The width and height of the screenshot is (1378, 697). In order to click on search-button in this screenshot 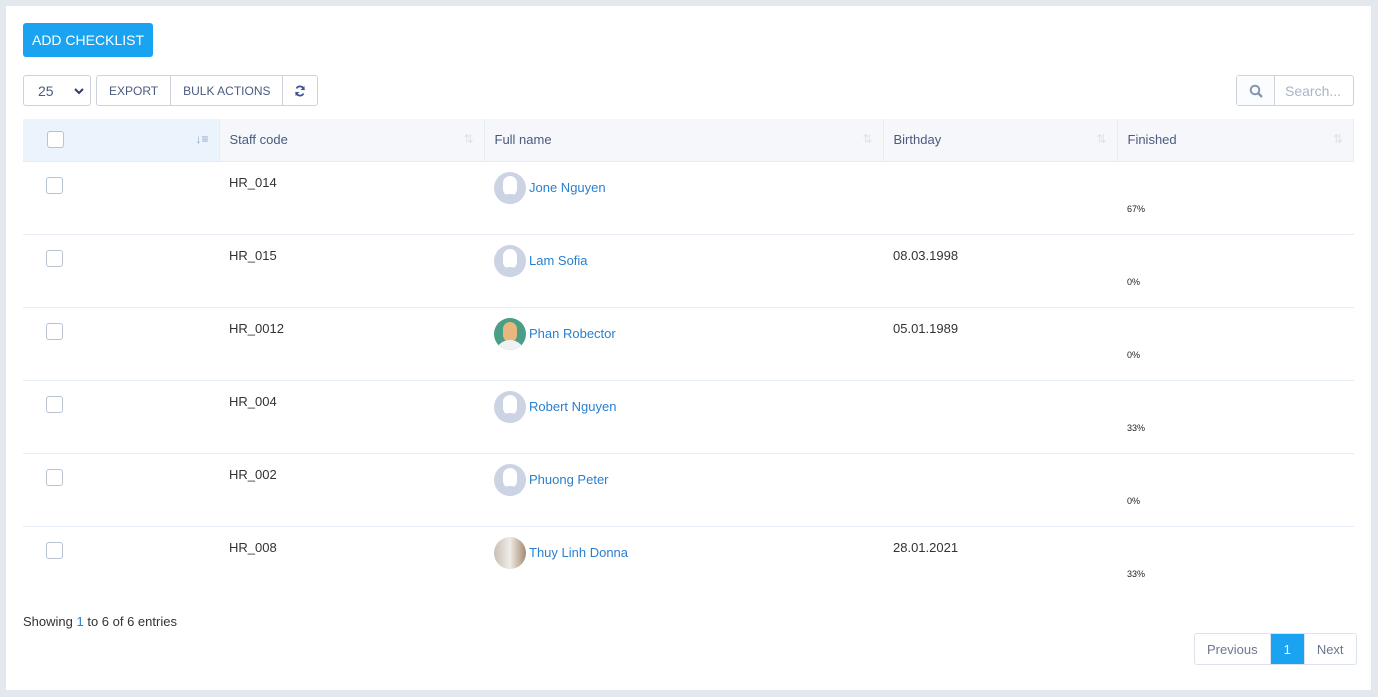, I will do `click(1256, 90)`.